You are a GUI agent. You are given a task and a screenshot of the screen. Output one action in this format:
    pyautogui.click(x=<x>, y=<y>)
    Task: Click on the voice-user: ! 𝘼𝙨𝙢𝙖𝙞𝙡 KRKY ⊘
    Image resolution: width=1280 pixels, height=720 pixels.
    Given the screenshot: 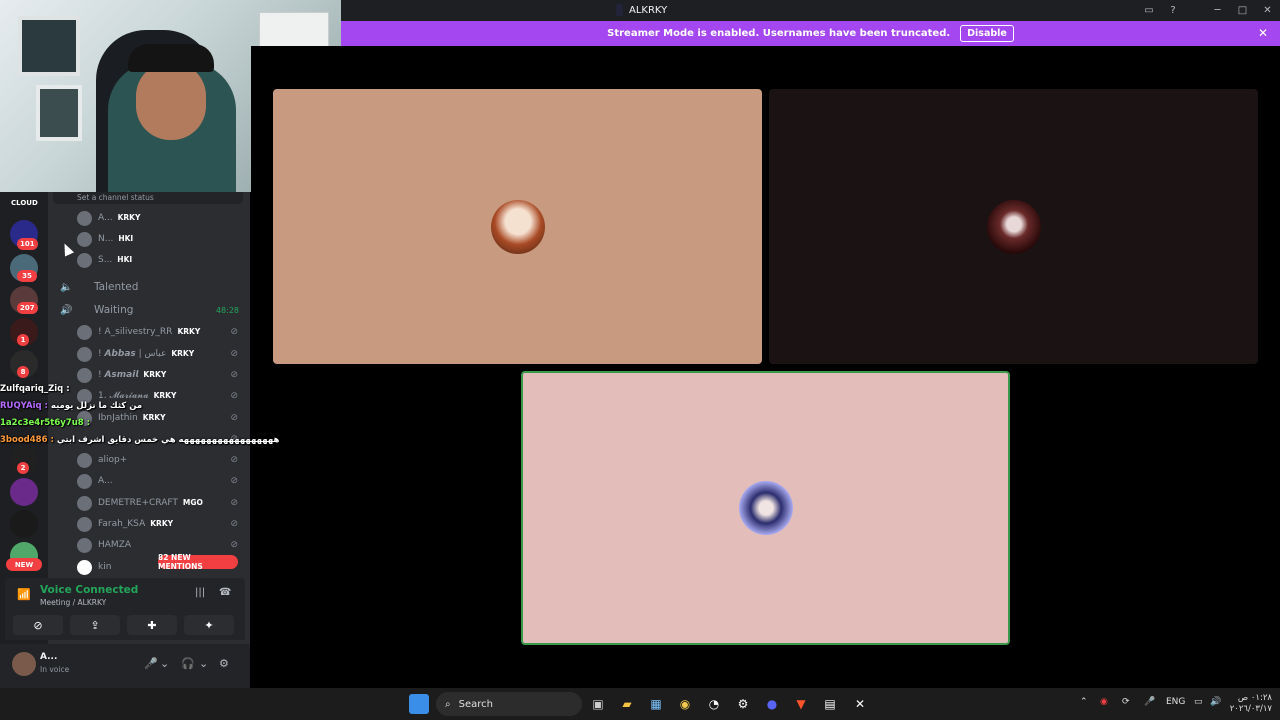 What is the action you would take?
    pyautogui.click(x=149, y=375)
    